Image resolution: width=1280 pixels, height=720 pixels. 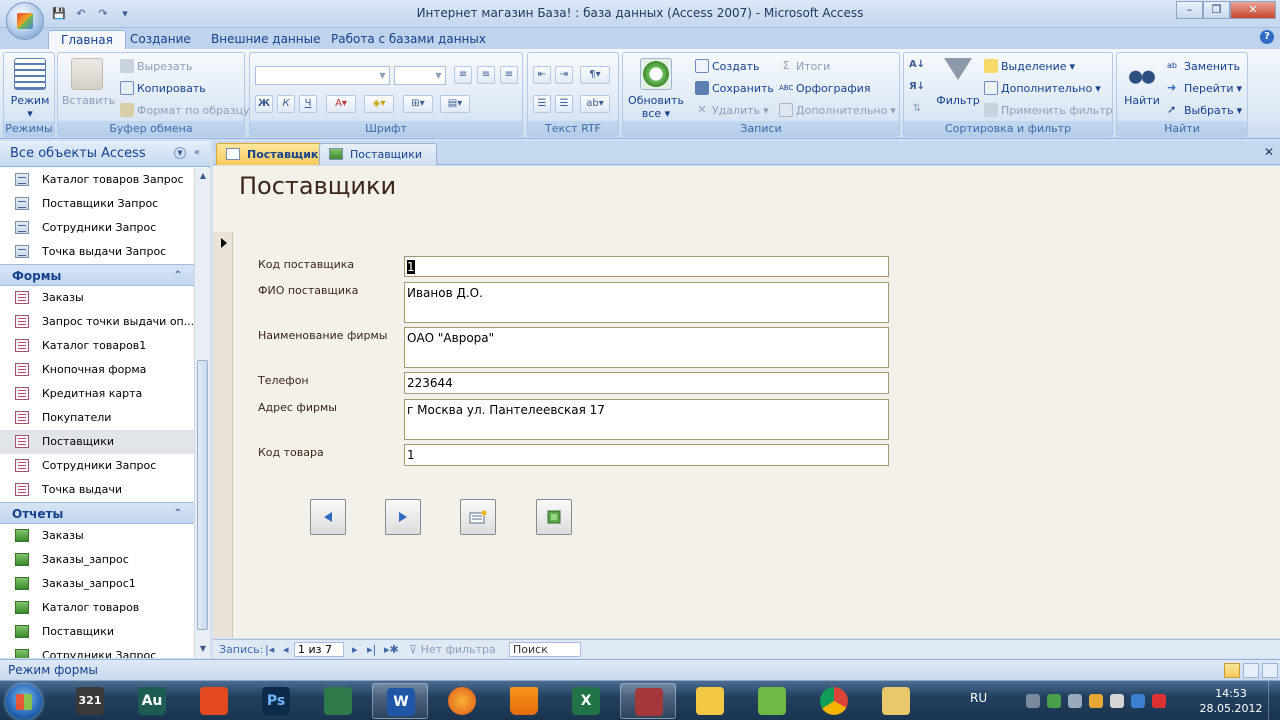 I want to click on advanced-filter-button: Дополнительно ▾, so click(x=1042, y=88).